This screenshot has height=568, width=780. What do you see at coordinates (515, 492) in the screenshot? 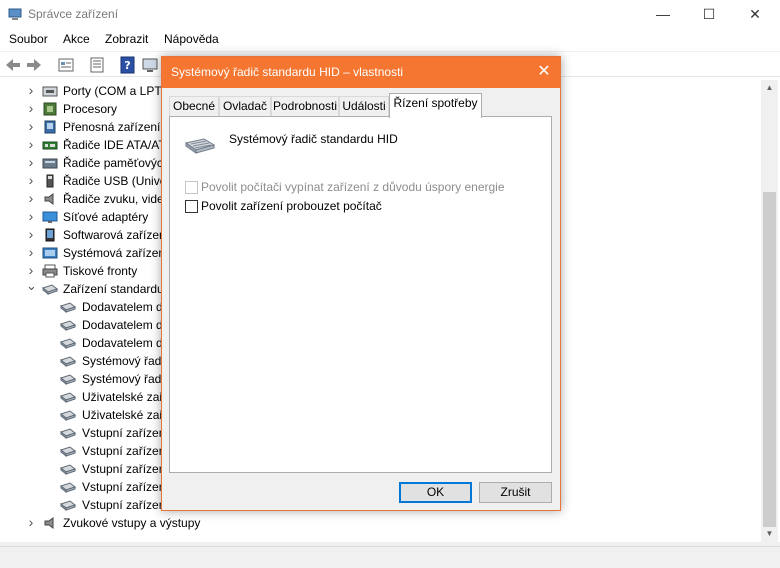
I see `cancel-button: Zrušit` at bounding box center [515, 492].